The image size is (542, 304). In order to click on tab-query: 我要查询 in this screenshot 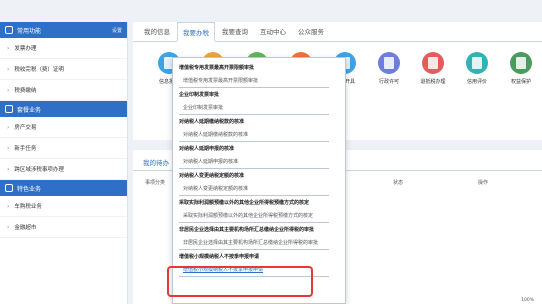, I will do `click(235, 32)`.